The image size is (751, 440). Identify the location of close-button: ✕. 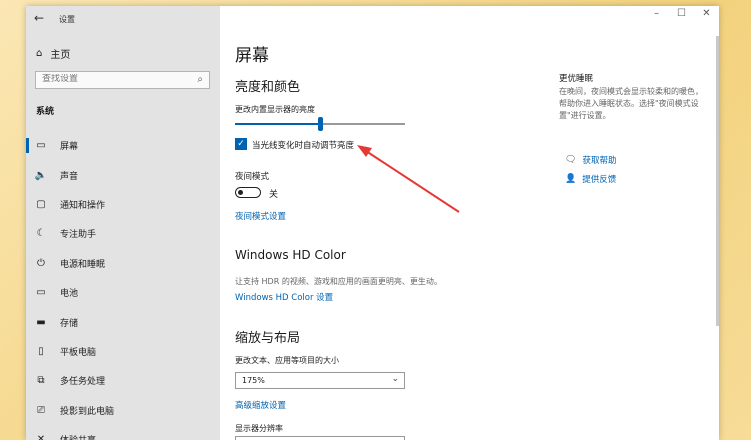
(706, 13).